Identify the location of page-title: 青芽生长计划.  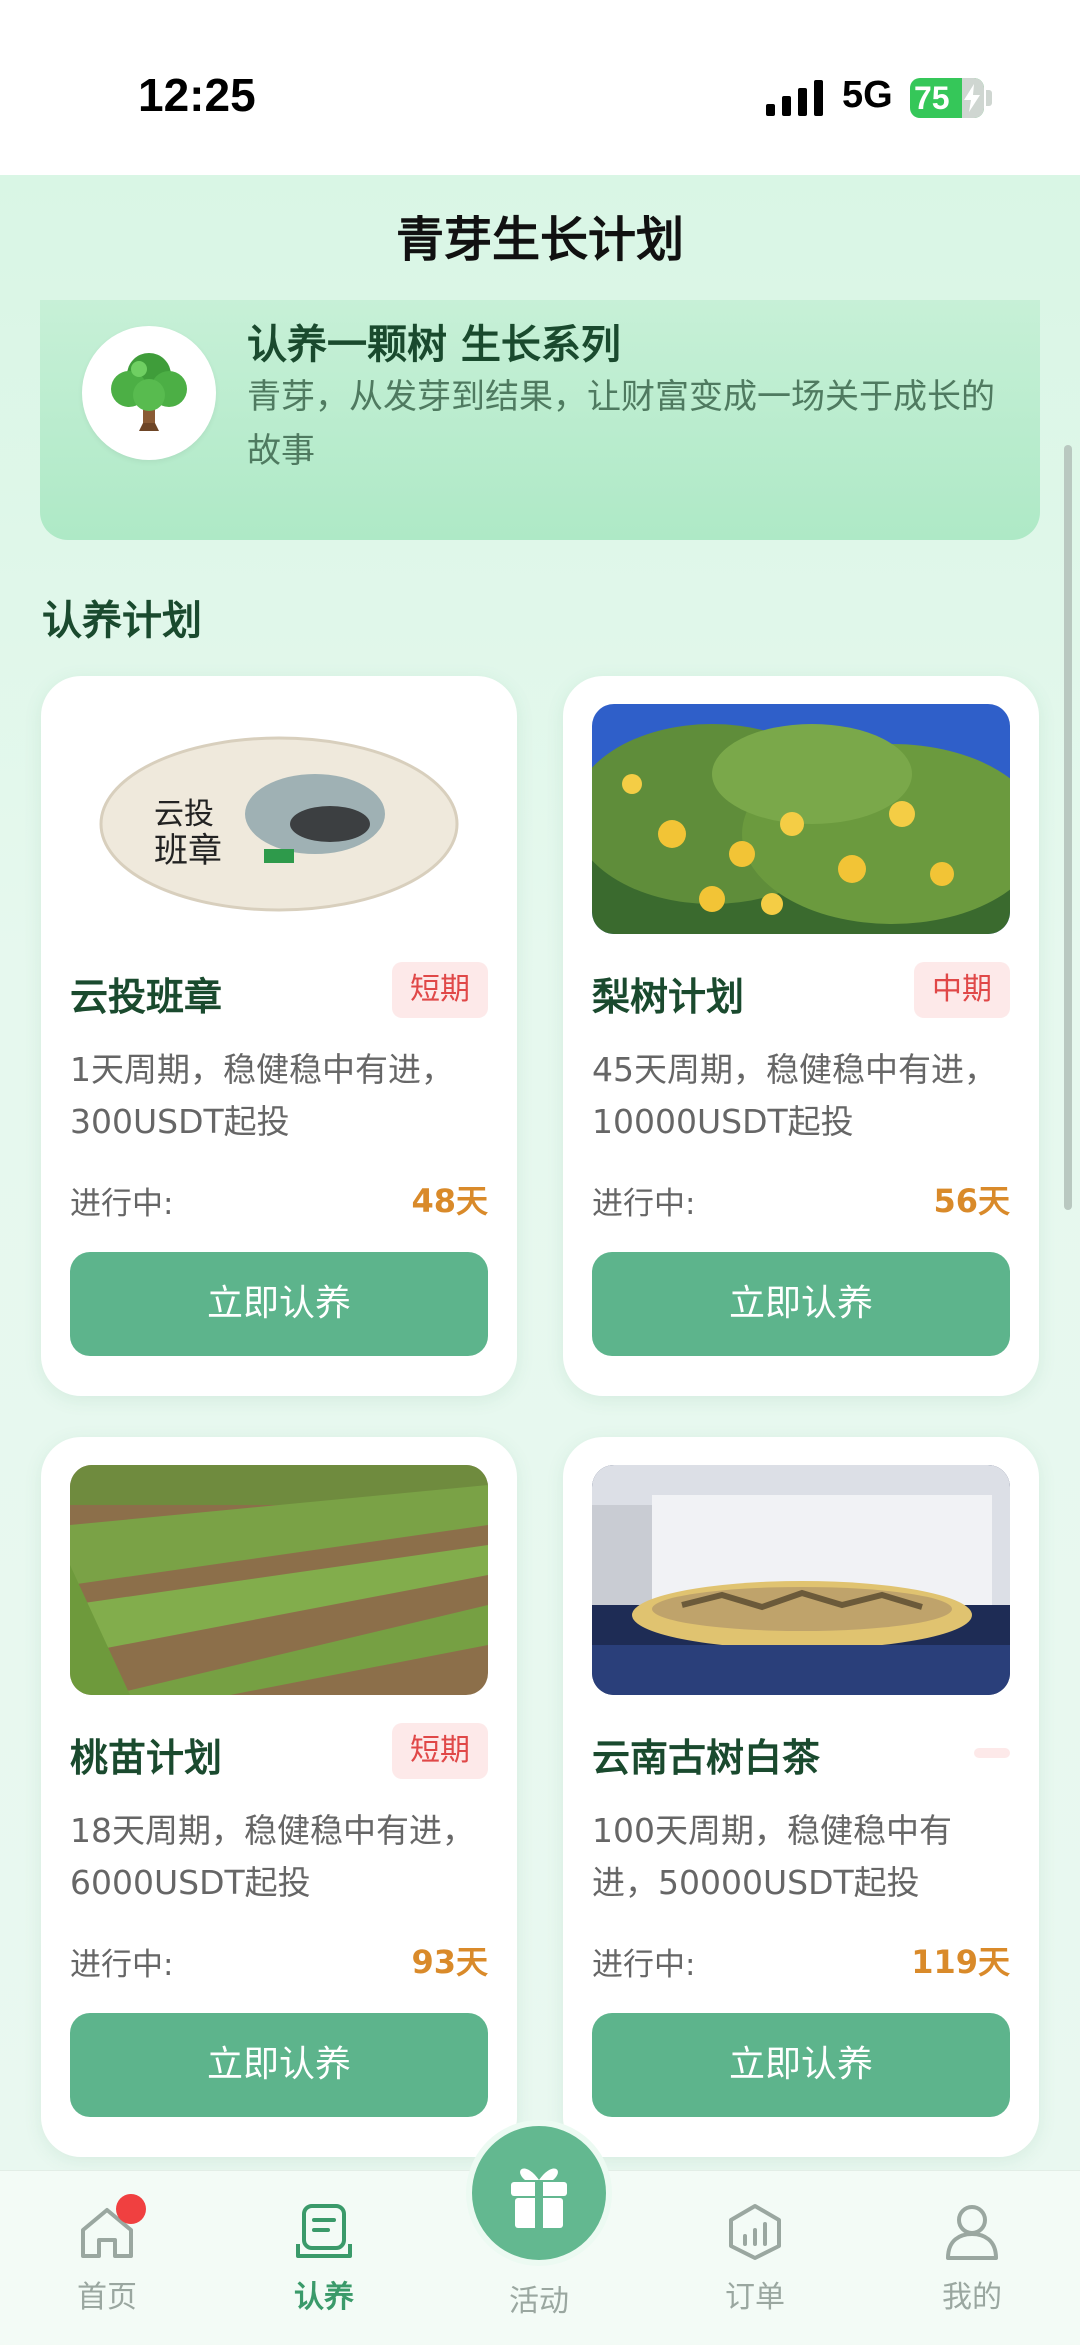
(539, 240).